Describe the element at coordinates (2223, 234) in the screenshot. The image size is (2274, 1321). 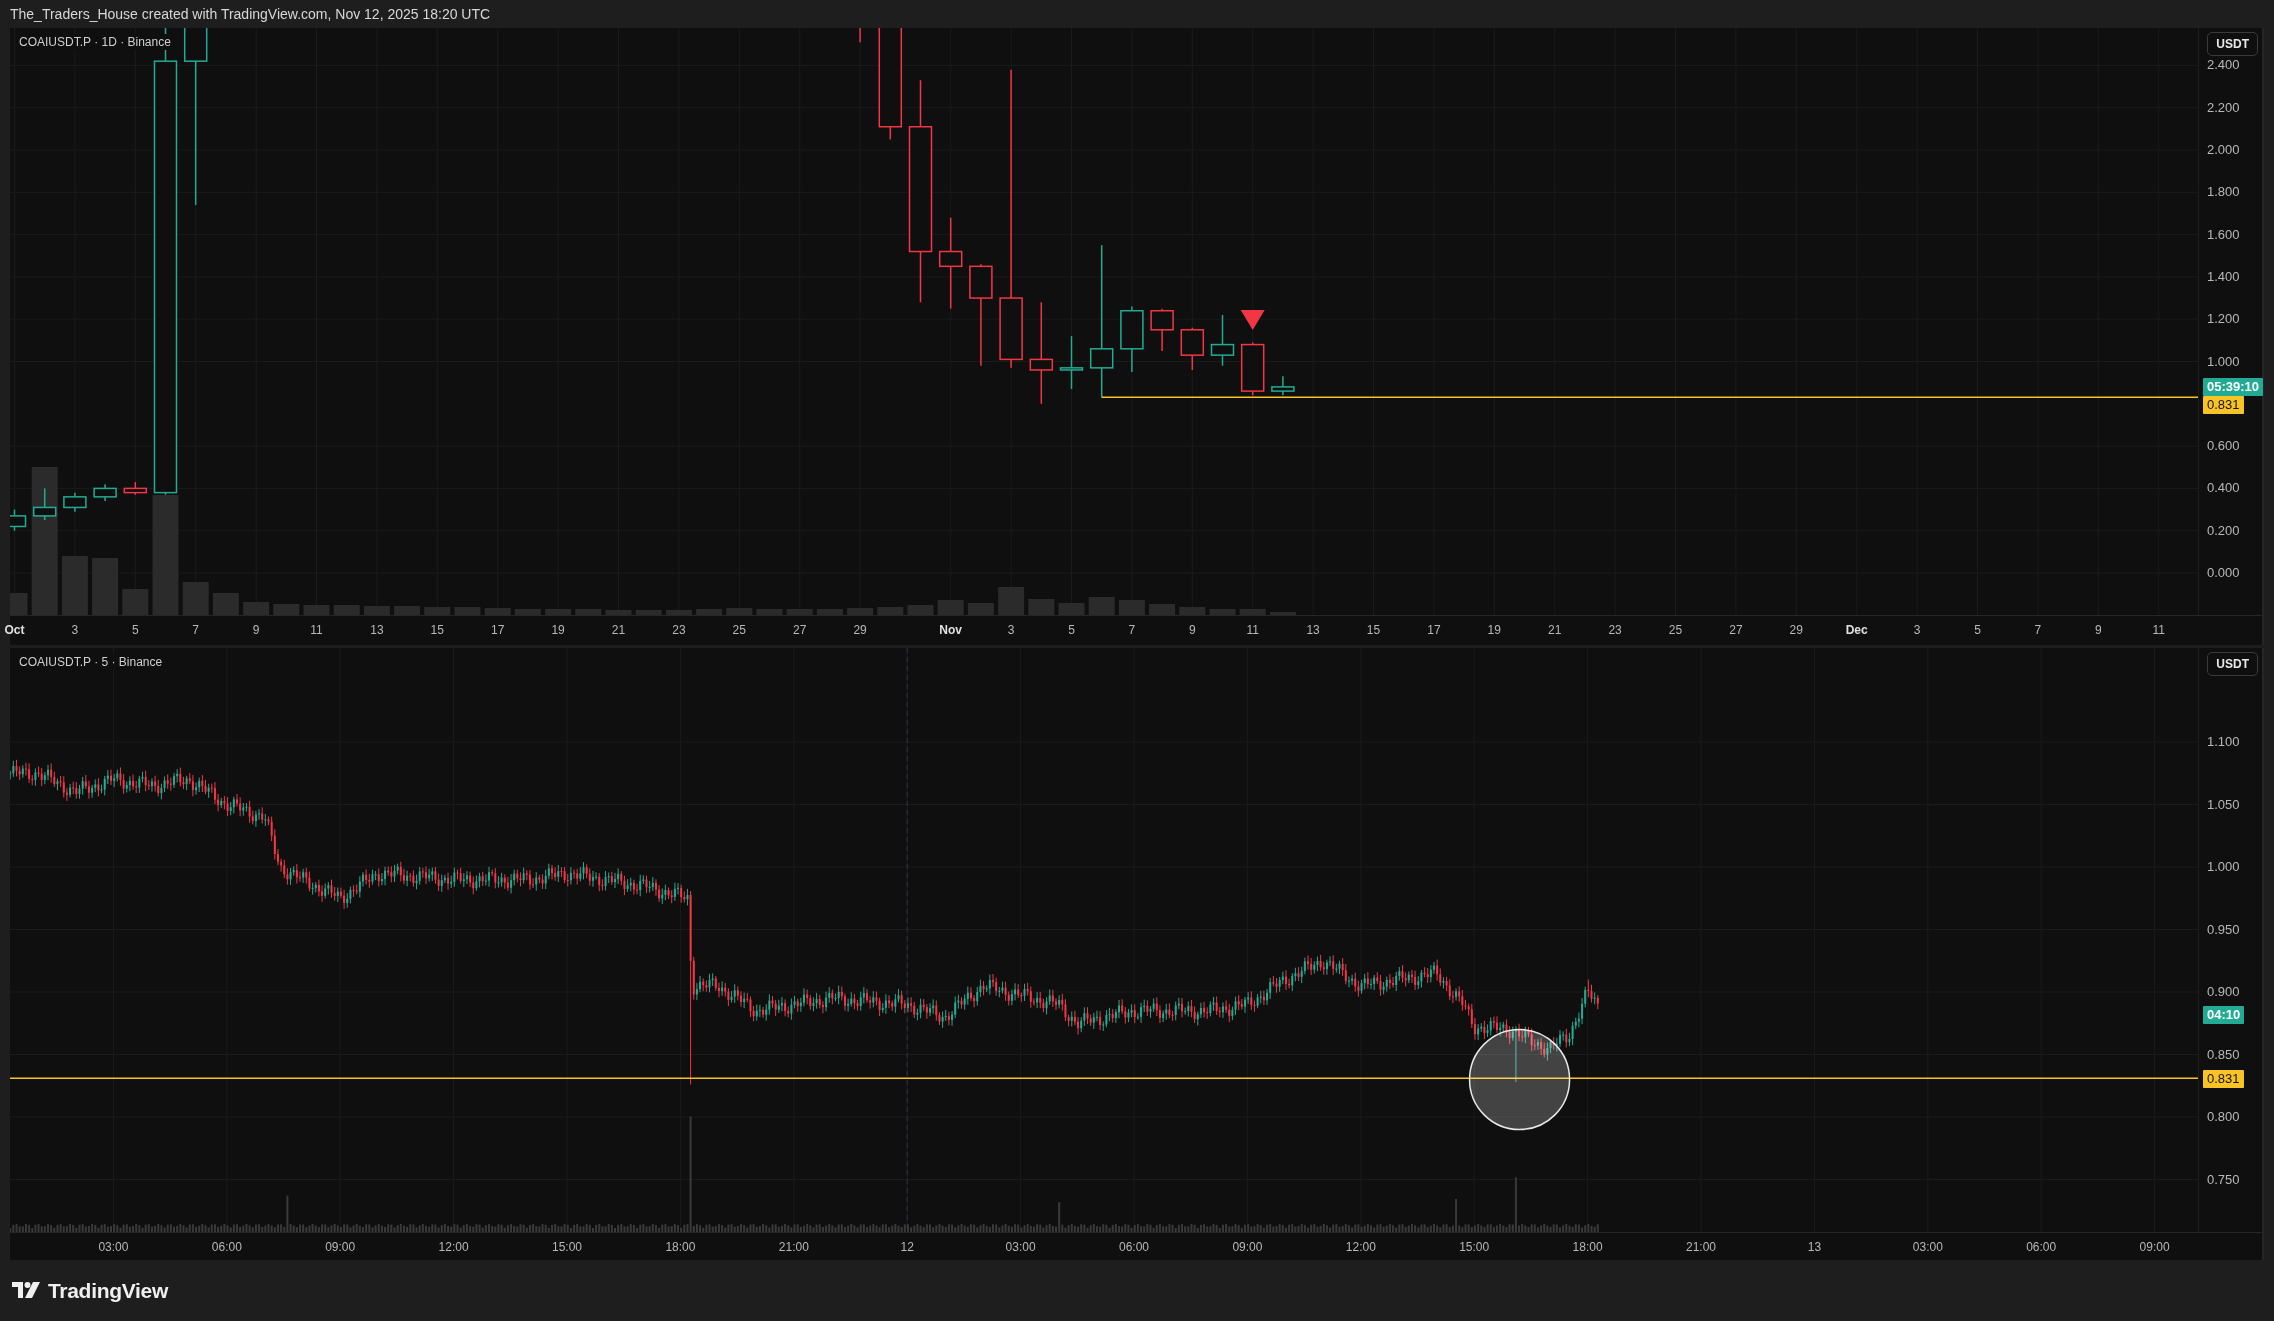
I see `price-axis-label: 1.600` at that location.